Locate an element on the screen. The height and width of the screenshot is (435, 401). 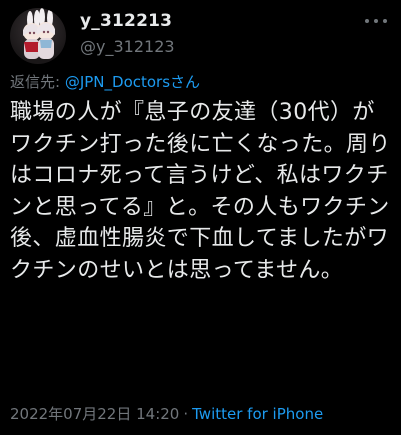
user-names: y_312213 @y_312123 is located at coordinates (127, 34).